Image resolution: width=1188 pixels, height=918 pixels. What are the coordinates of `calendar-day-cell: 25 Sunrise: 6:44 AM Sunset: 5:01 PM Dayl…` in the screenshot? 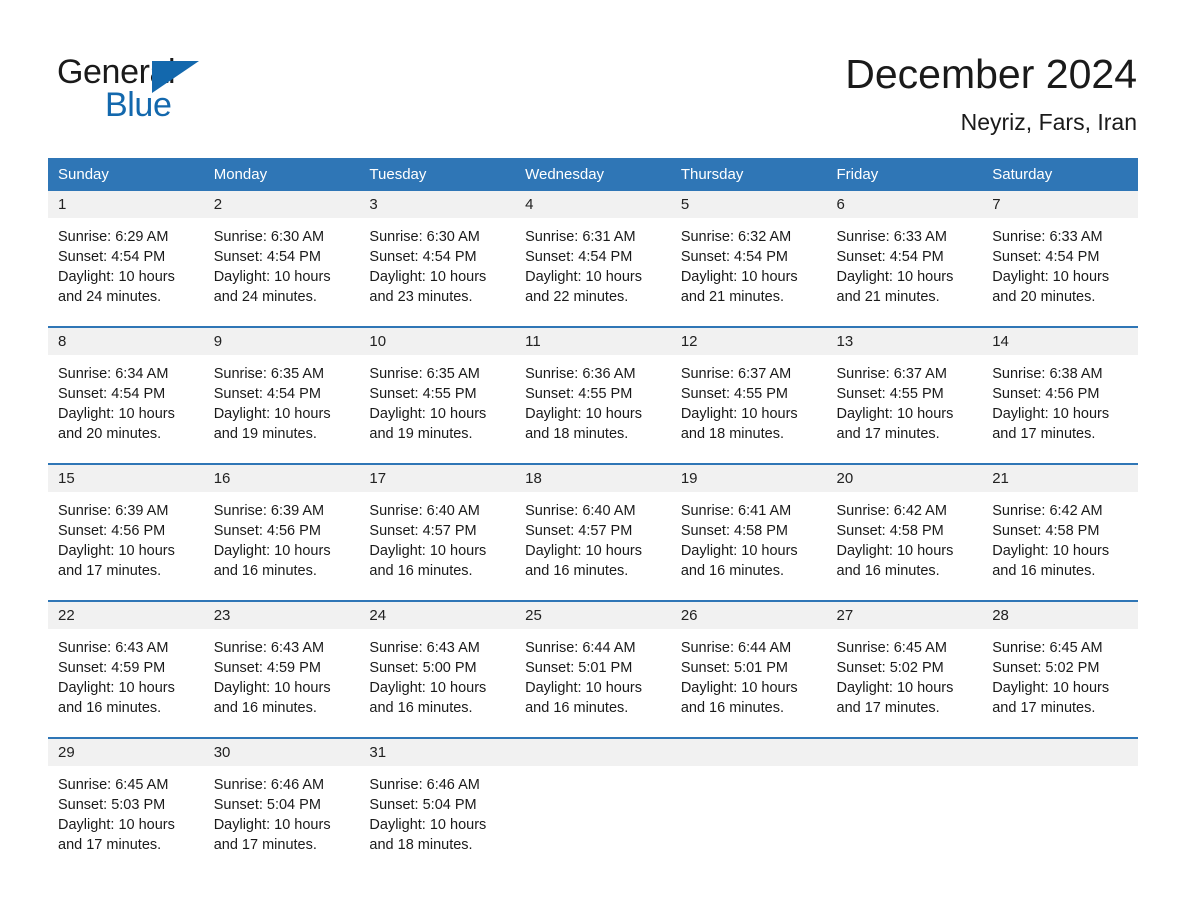 It's located at (593, 669).